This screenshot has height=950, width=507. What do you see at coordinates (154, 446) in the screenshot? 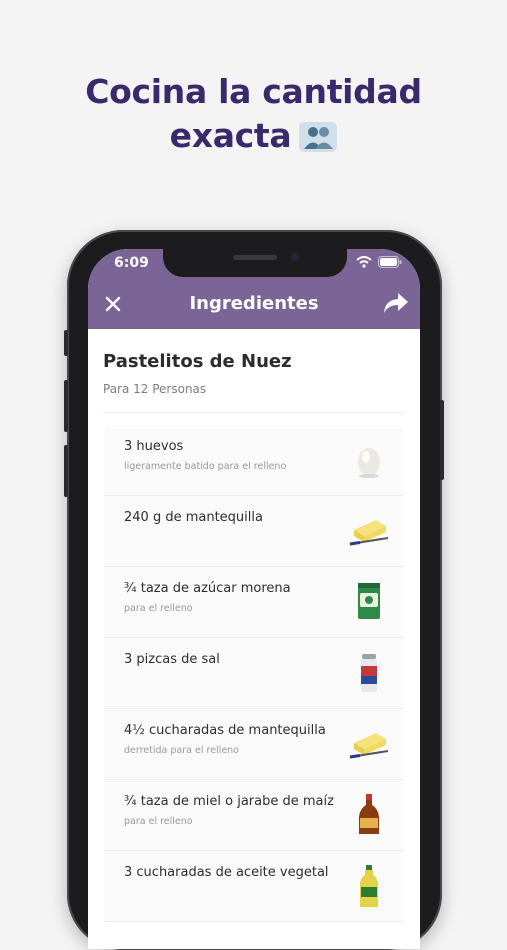
I see `ingredient-name: 3 huevos` at bounding box center [154, 446].